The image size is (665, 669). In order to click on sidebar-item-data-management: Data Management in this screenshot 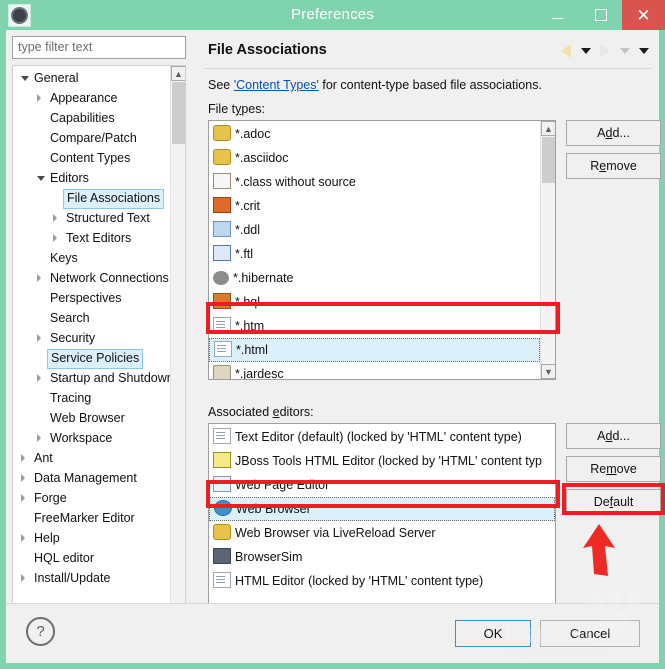, I will do `click(93, 478)`.